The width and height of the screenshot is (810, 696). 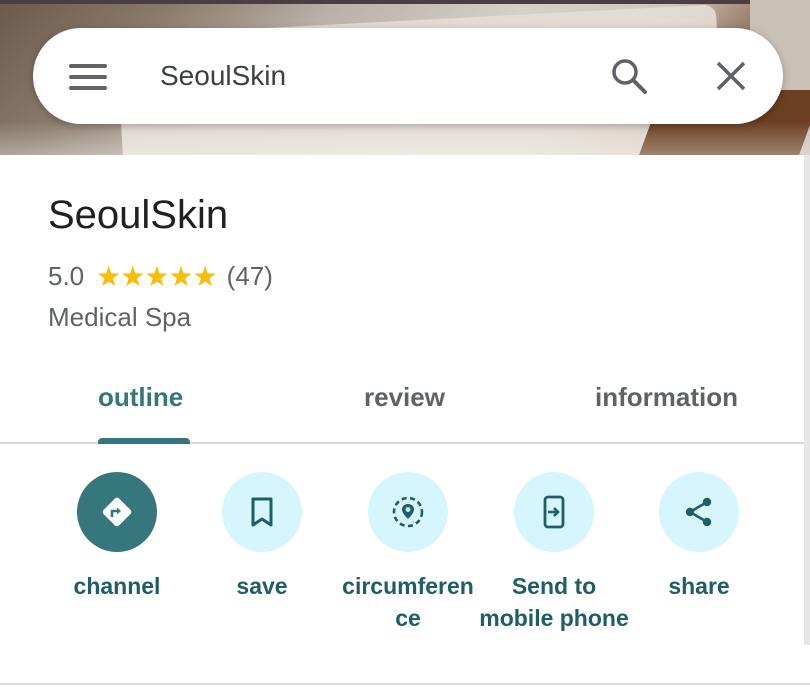 I want to click on bookmark-icon, so click(x=262, y=512).